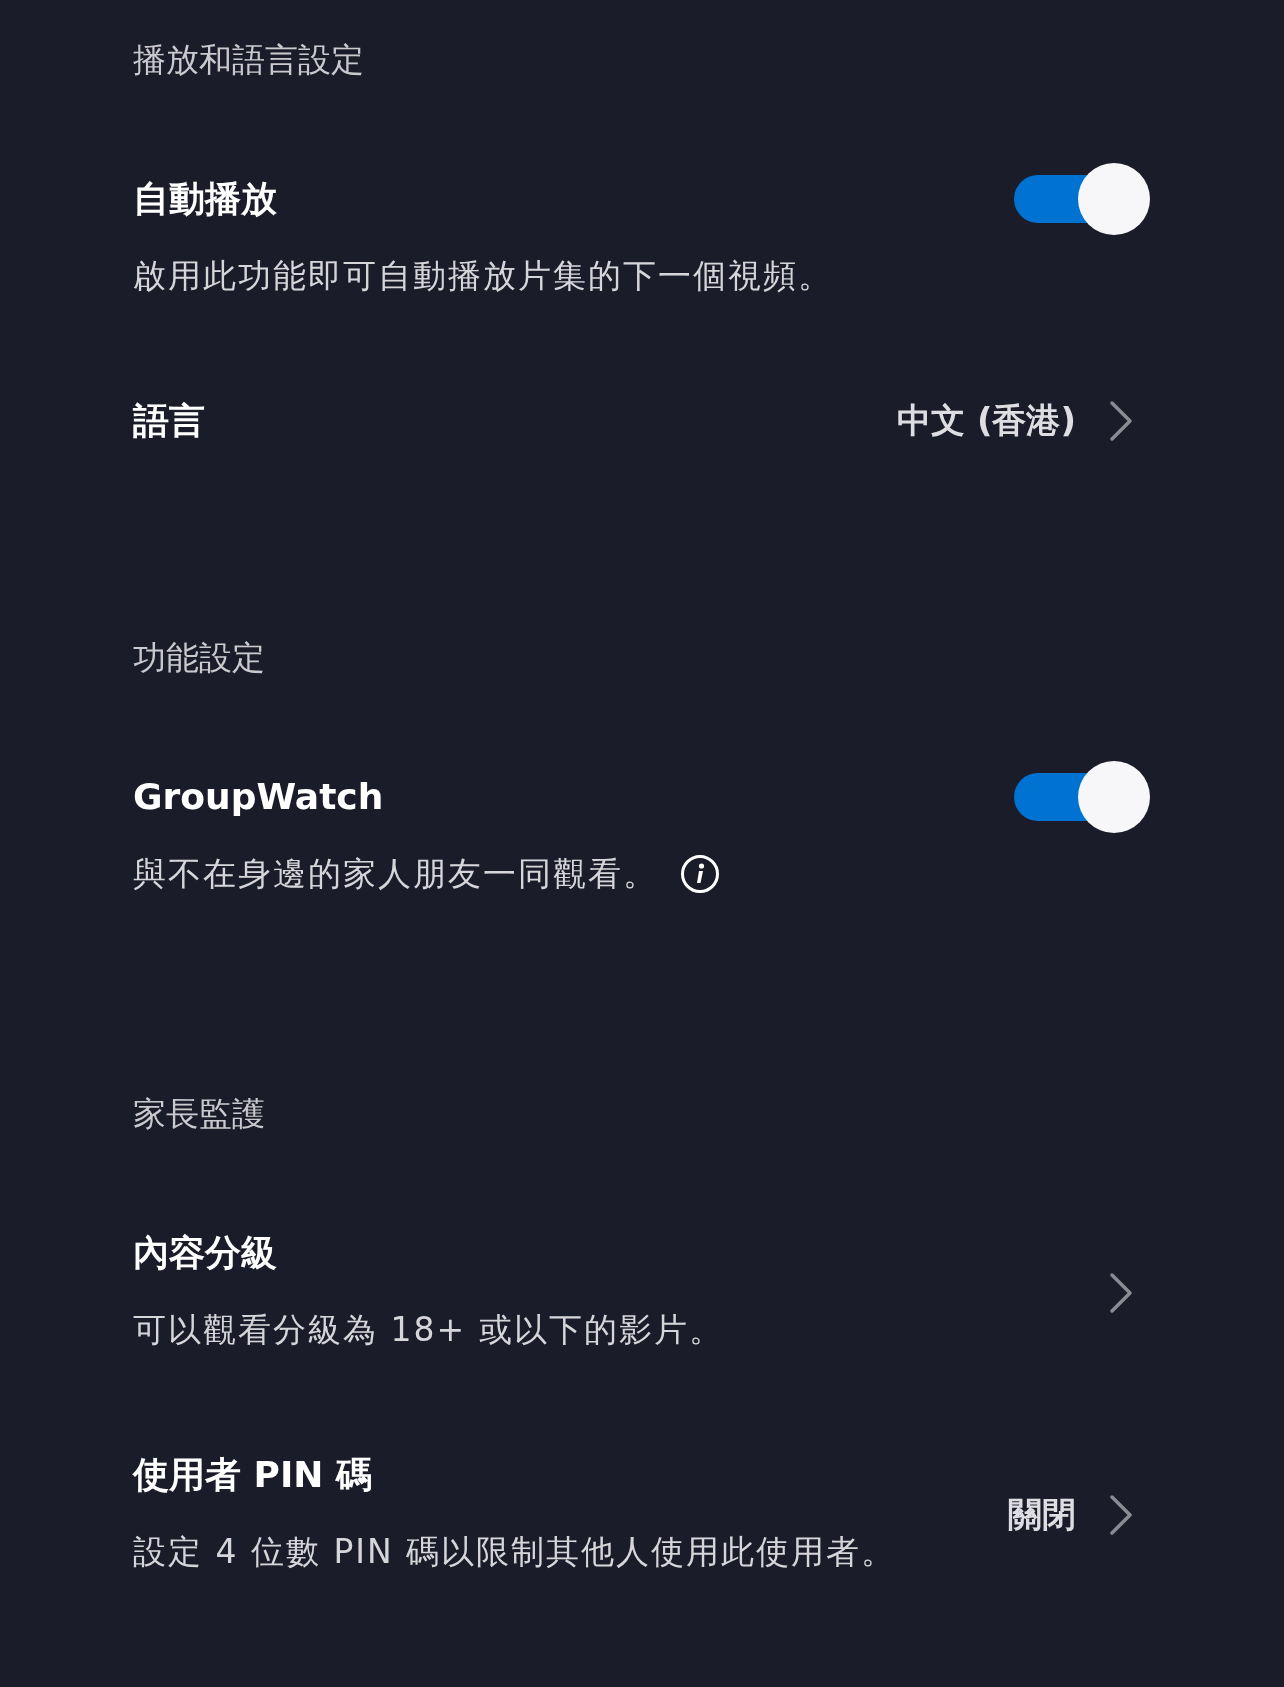 This screenshot has height=1687, width=1284. Describe the element at coordinates (169, 421) in the screenshot. I see `setting-title: 語言` at that location.